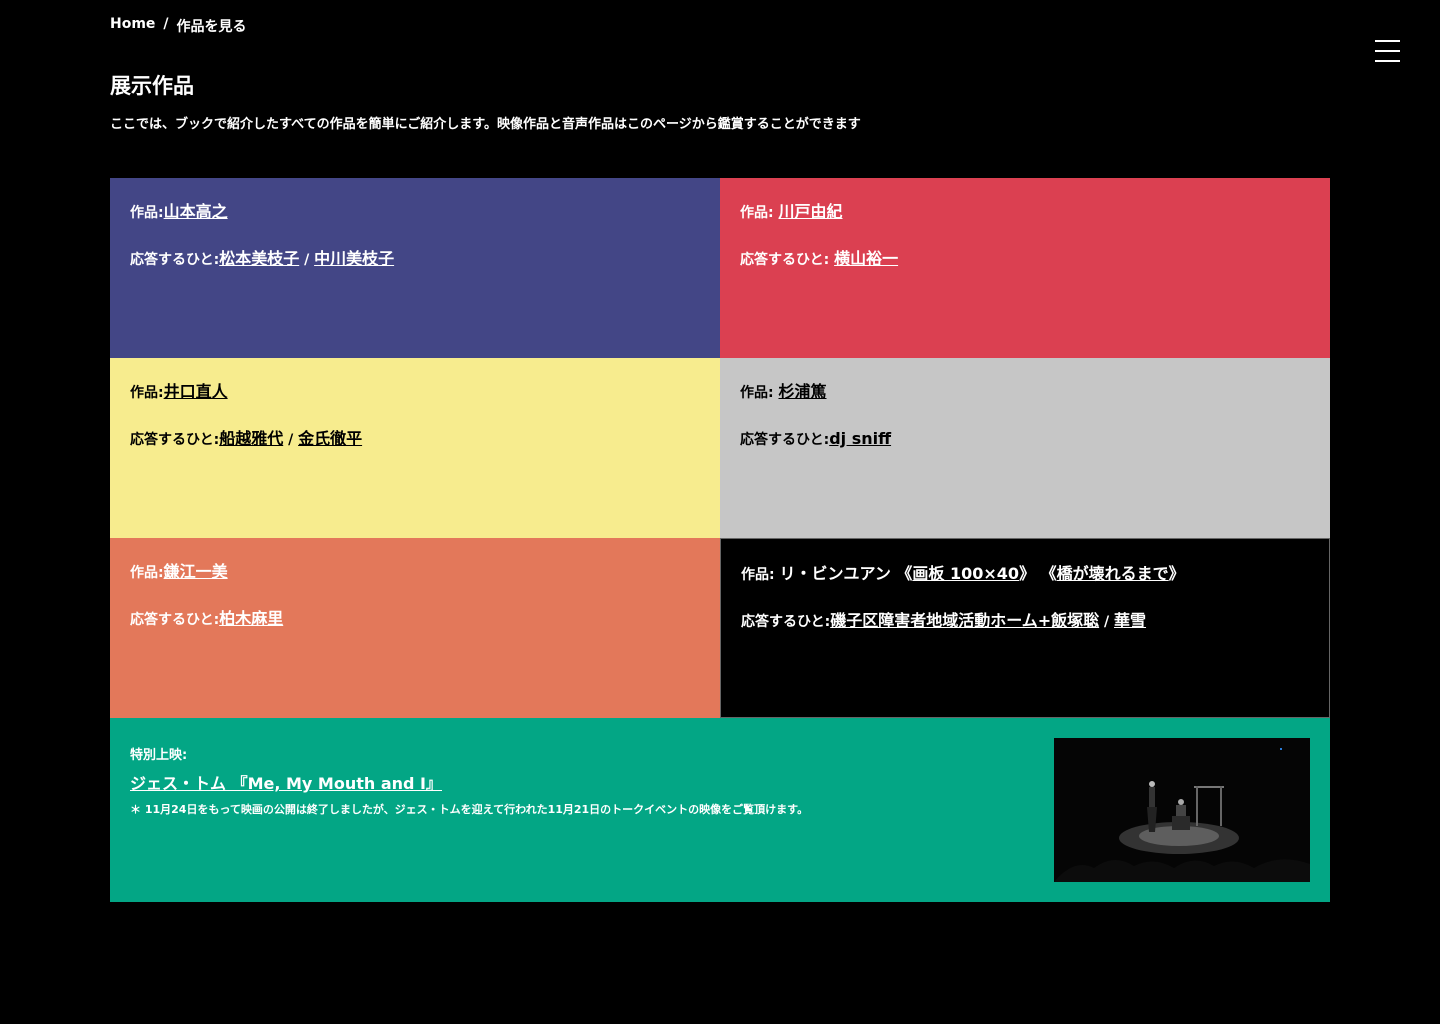  Describe the element at coordinates (259, 258) in the screenshot. I see `responder-link: 松本美枝子` at that location.